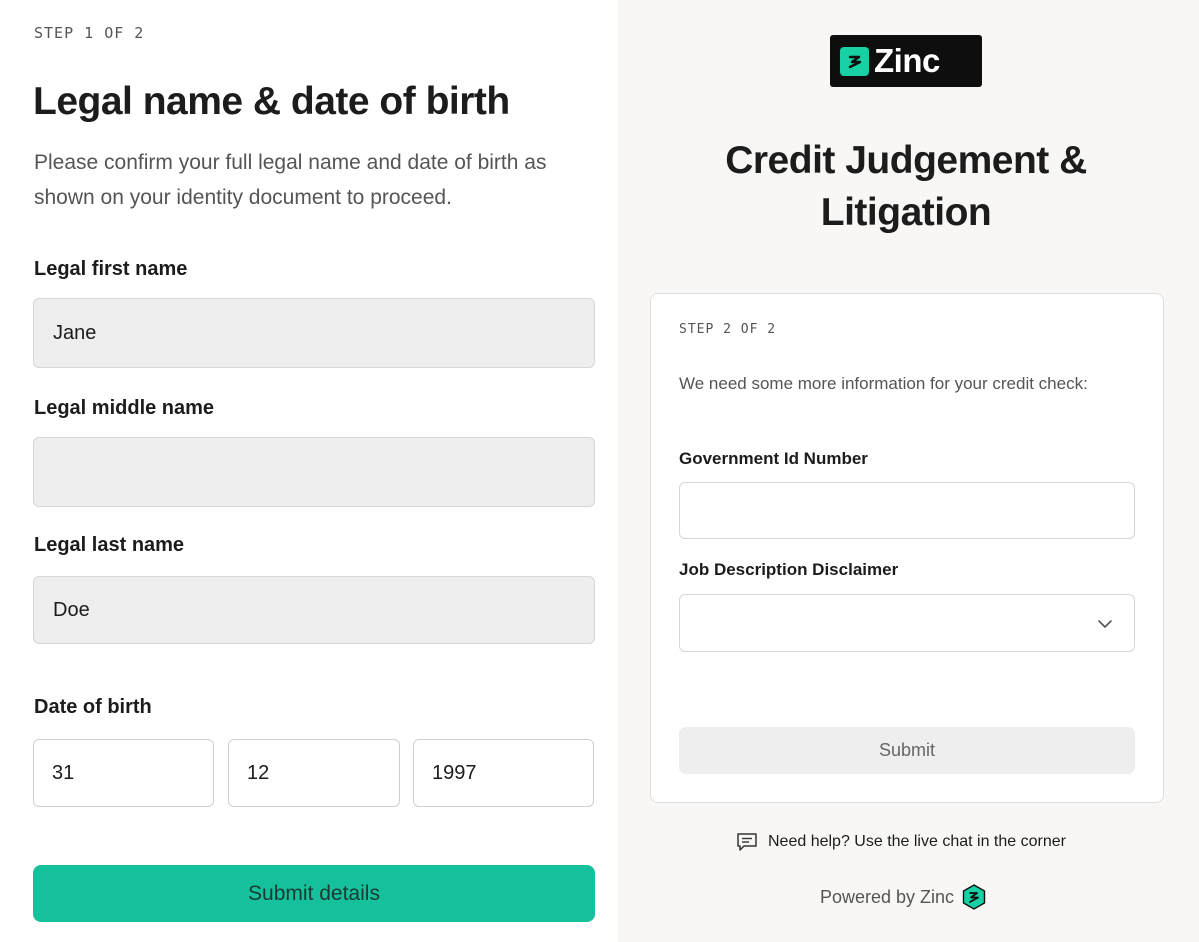 Image resolution: width=1199 pixels, height=942 pixels. Describe the element at coordinates (314, 893) in the screenshot. I see `submit-details-button: Submit details` at that location.